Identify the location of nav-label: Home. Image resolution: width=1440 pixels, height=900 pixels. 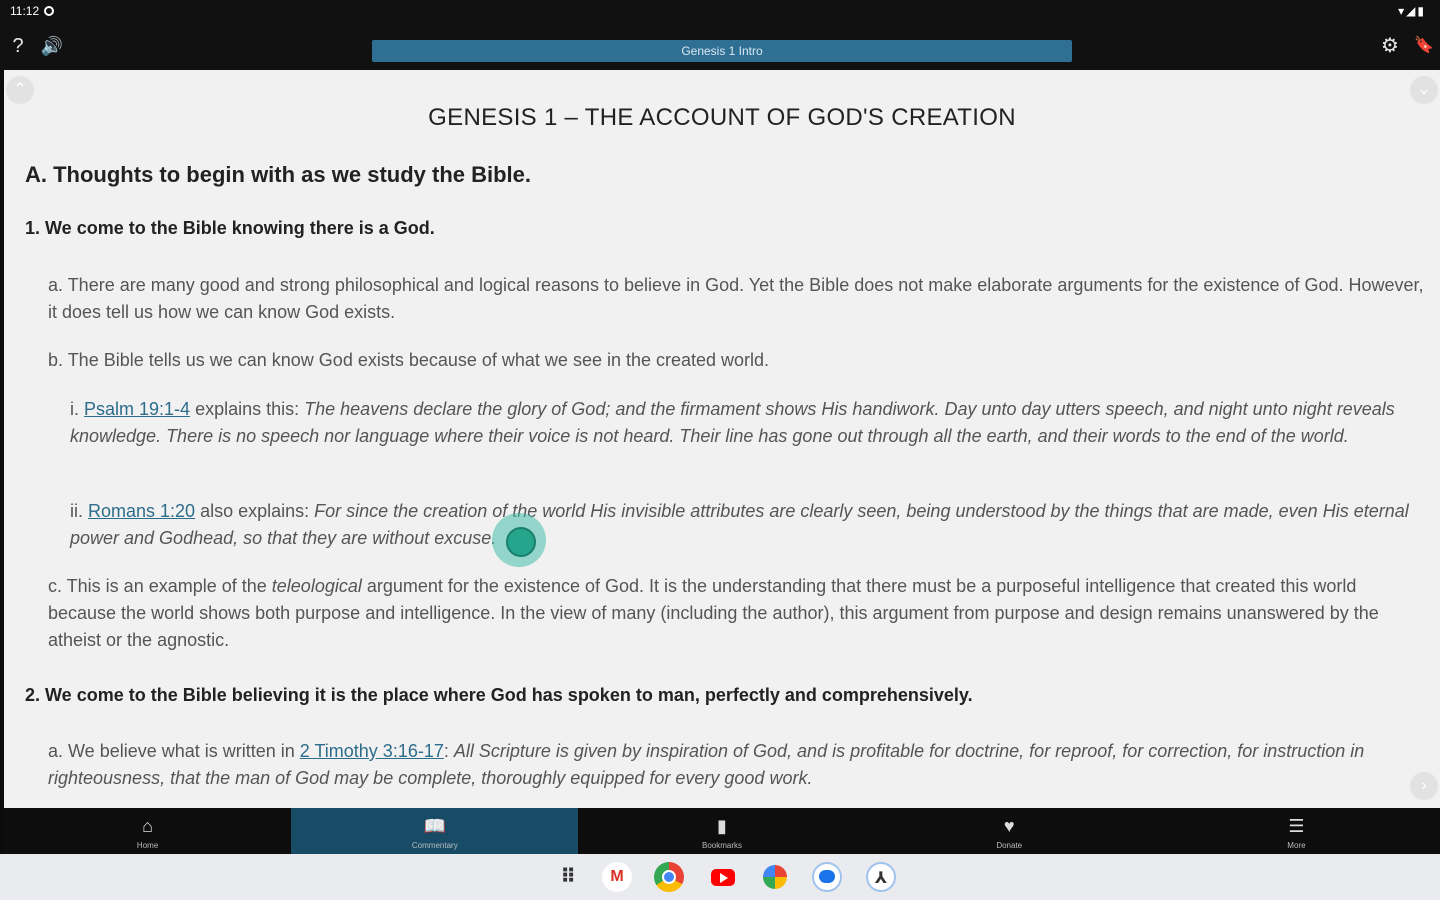
(147, 845).